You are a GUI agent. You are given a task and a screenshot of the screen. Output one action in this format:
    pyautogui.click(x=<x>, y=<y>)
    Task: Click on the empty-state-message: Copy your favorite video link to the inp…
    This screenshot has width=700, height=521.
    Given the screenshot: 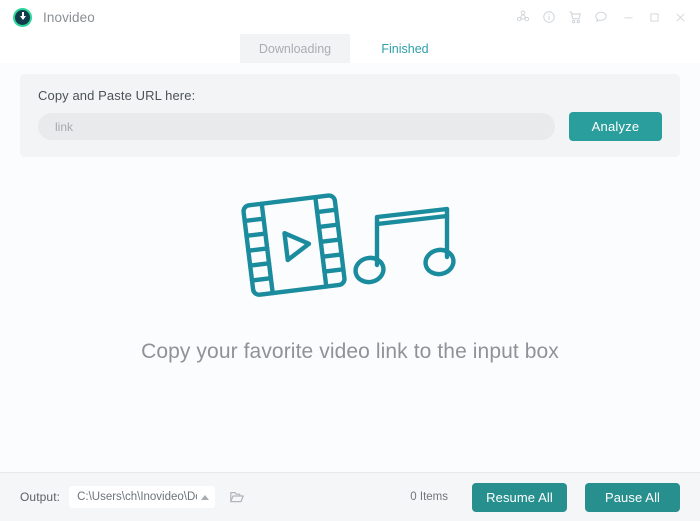 What is the action you would take?
    pyautogui.click(x=350, y=351)
    